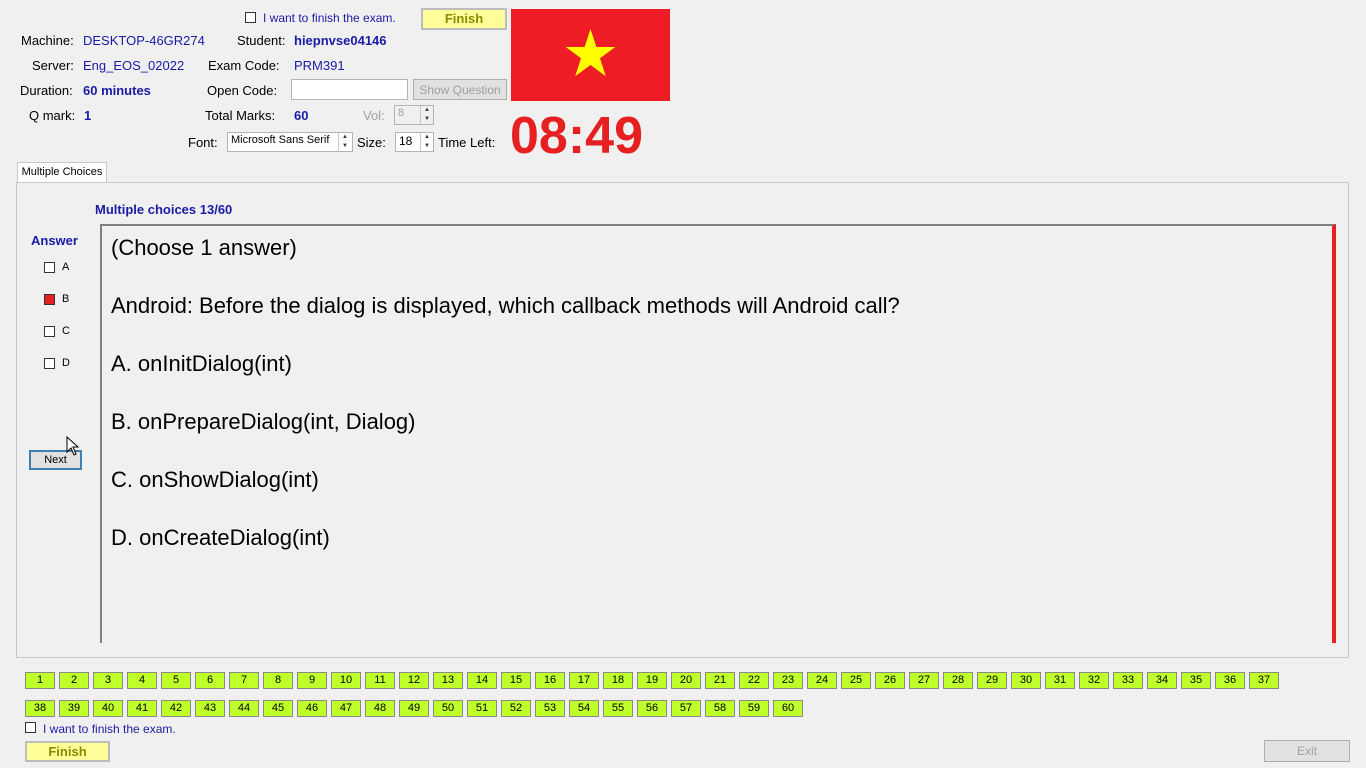 This screenshot has width=1366, height=768. I want to click on question-nav-button: 2, so click(74, 680).